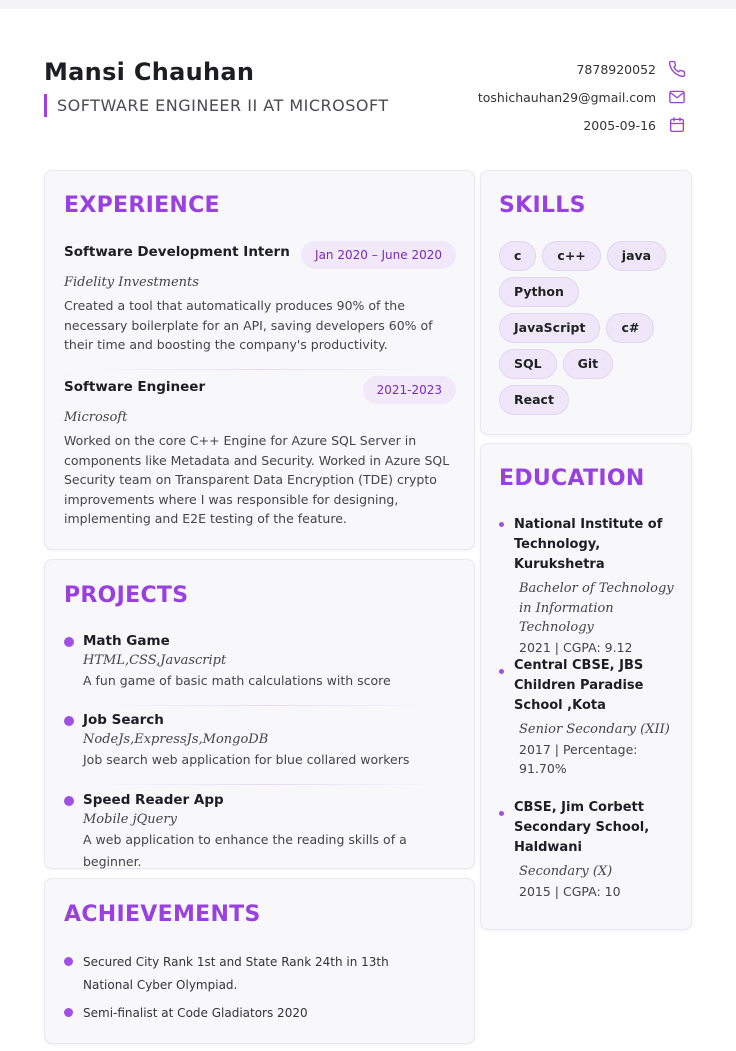  What do you see at coordinates (142, 205) in the screenshot?
I see `section-title-experience: EXPERIENCE` at bounding box center [142, 205].